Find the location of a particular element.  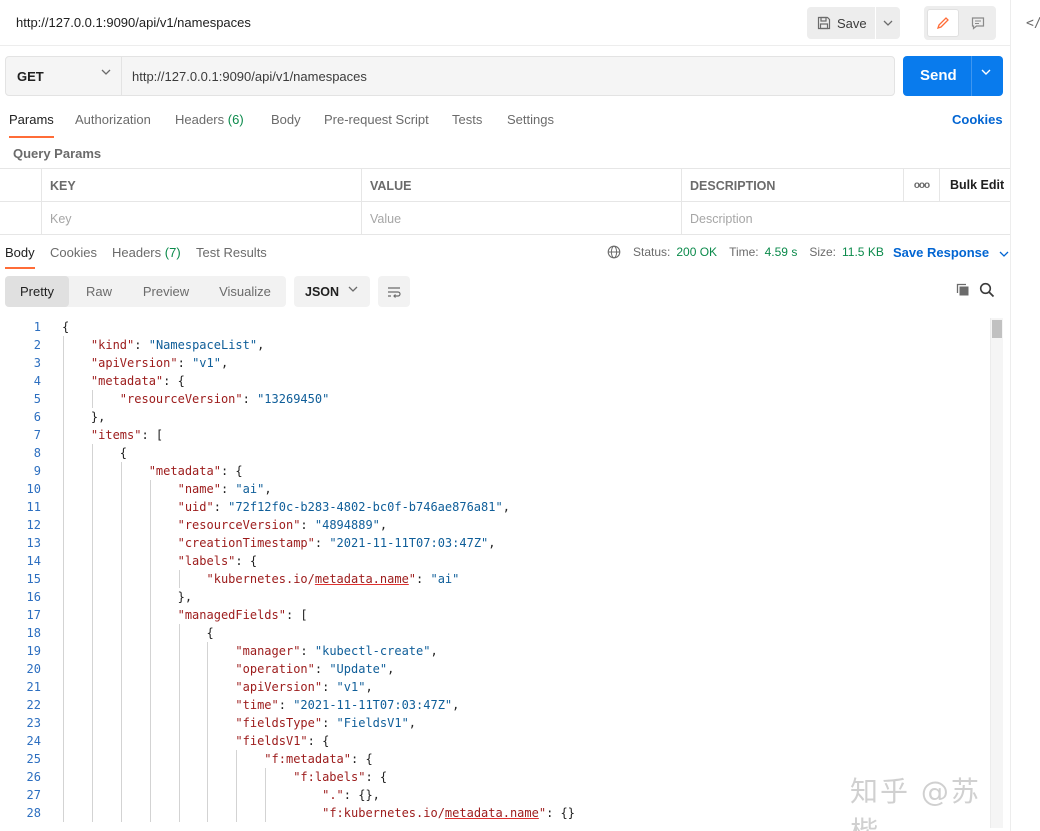

description-input: Description is located at coordinates (846, 218).